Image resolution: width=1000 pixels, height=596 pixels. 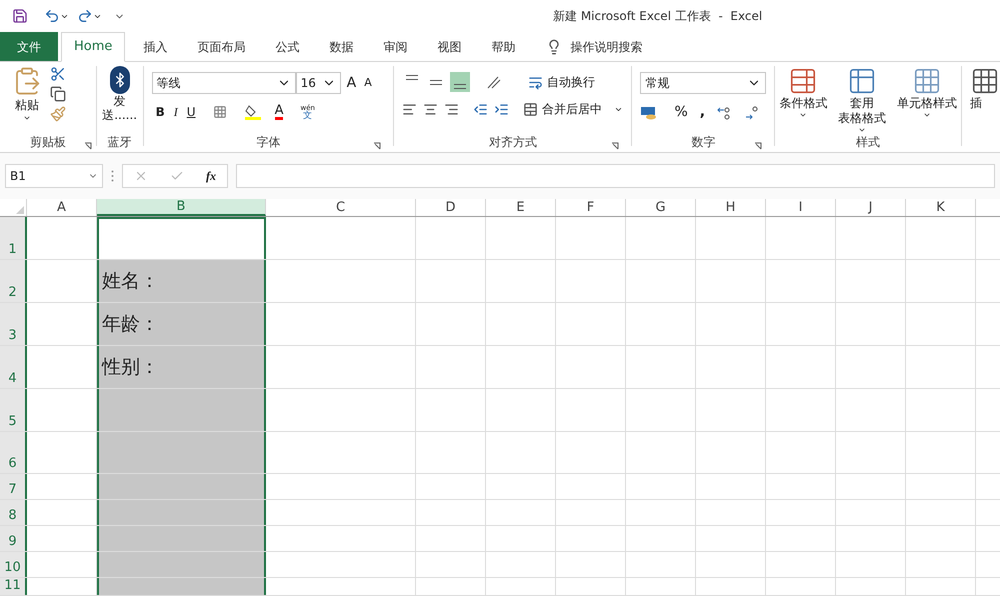 I want to click on paste-button: 粘贴, so click(x=27, y=94).